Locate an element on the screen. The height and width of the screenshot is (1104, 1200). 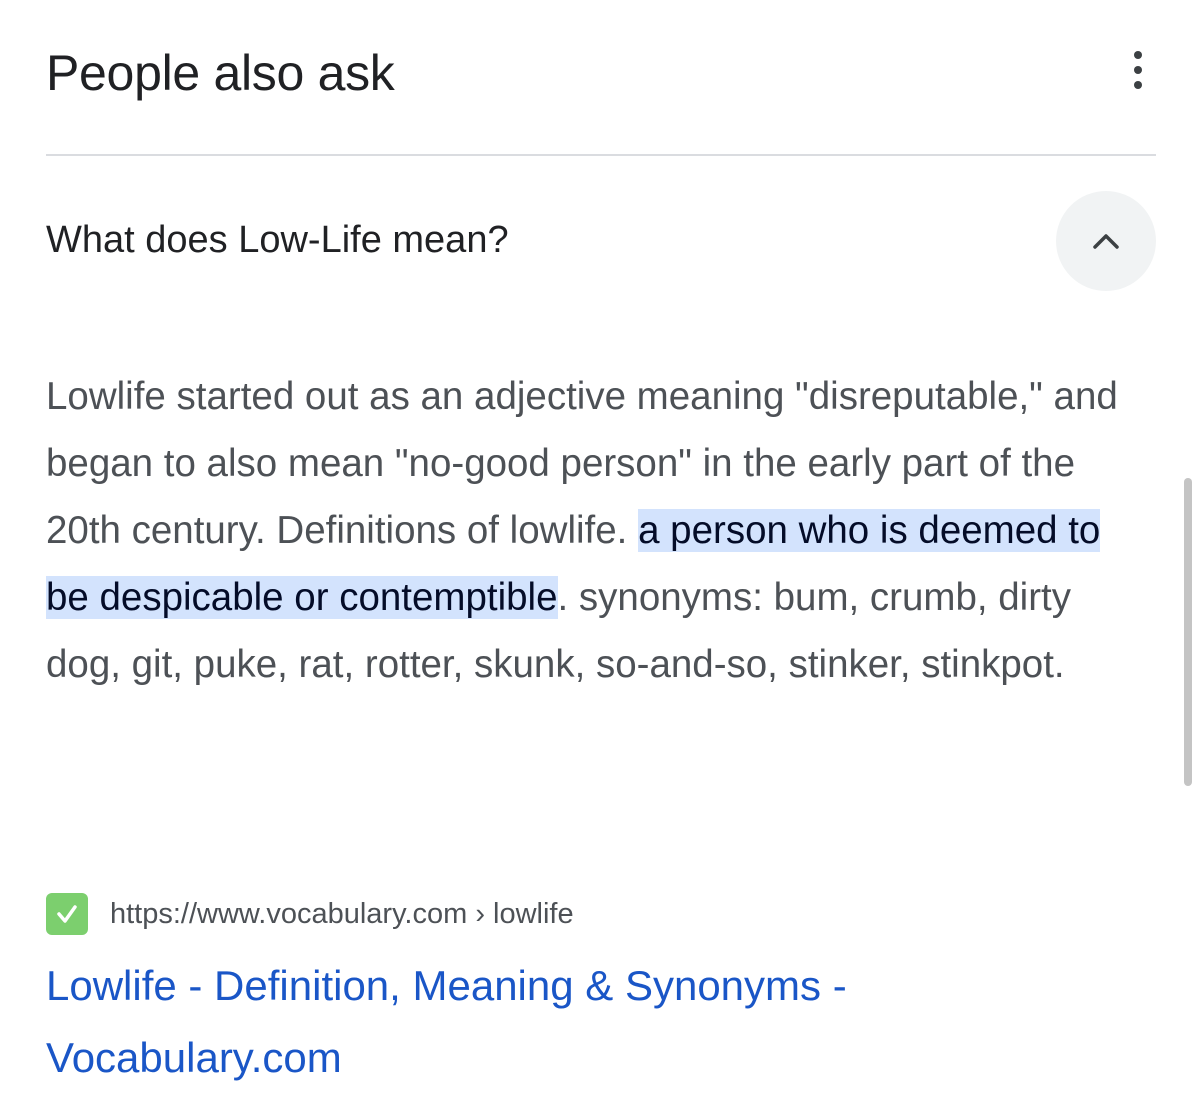
section-divider is located at coordinates (601, 155).